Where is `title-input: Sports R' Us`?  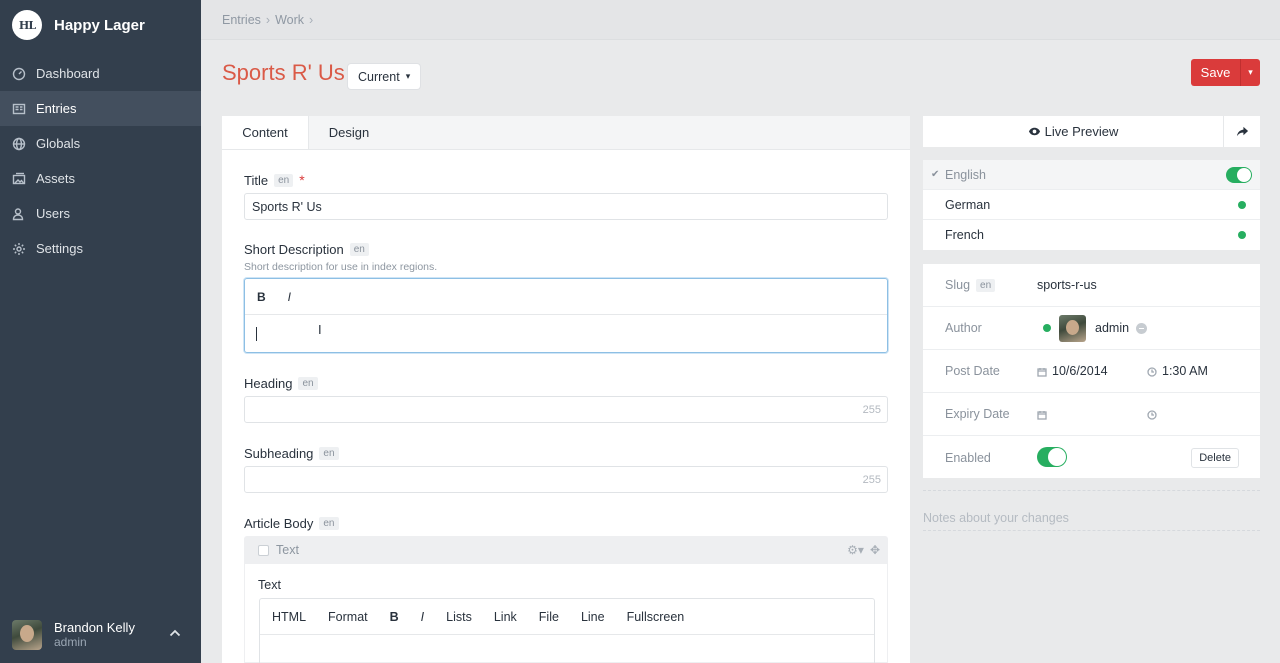
title-input: Sports R' Us is located at coordinates (566, 206).